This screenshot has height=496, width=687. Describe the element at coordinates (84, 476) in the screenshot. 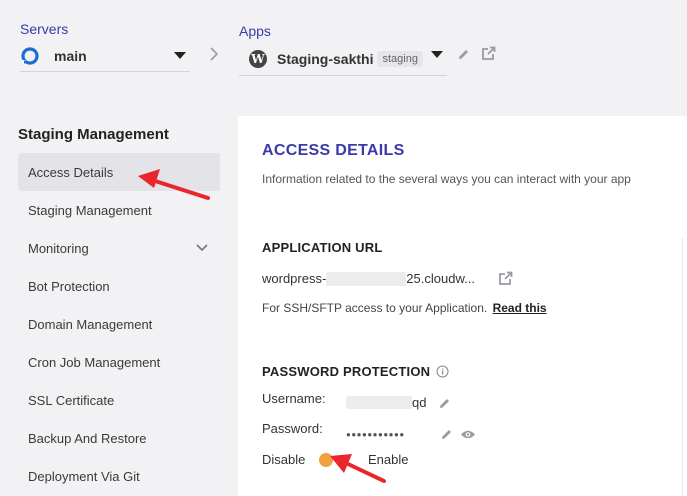

I see `sidebar-item-label: Deployment Via Git` at that location.